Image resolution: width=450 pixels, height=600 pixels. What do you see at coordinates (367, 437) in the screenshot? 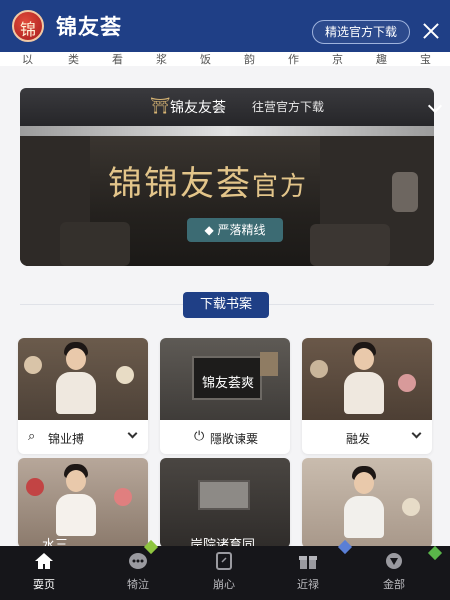
I see `card-caption: 融发` at bounding box center [367, 437].